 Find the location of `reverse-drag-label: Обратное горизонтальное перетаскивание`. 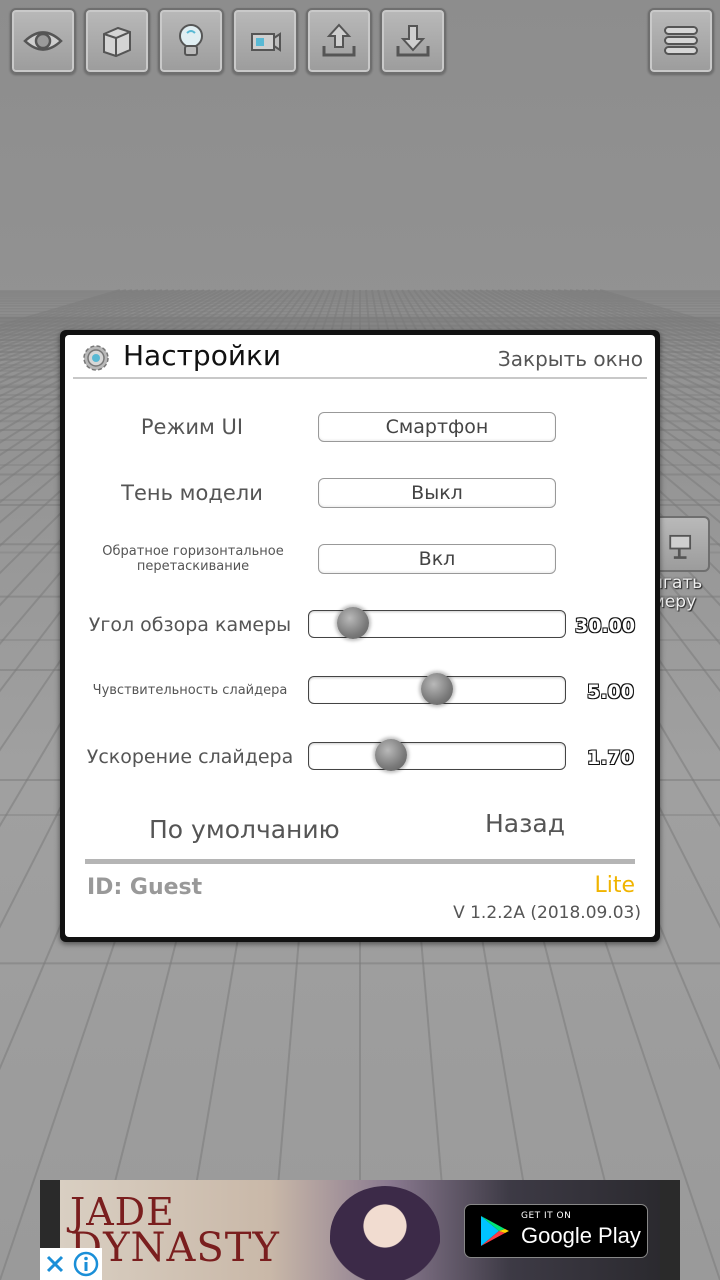

reverse-drag-label: Обратное горизонтальное перетаскивание is located at coordinates (193, 559).